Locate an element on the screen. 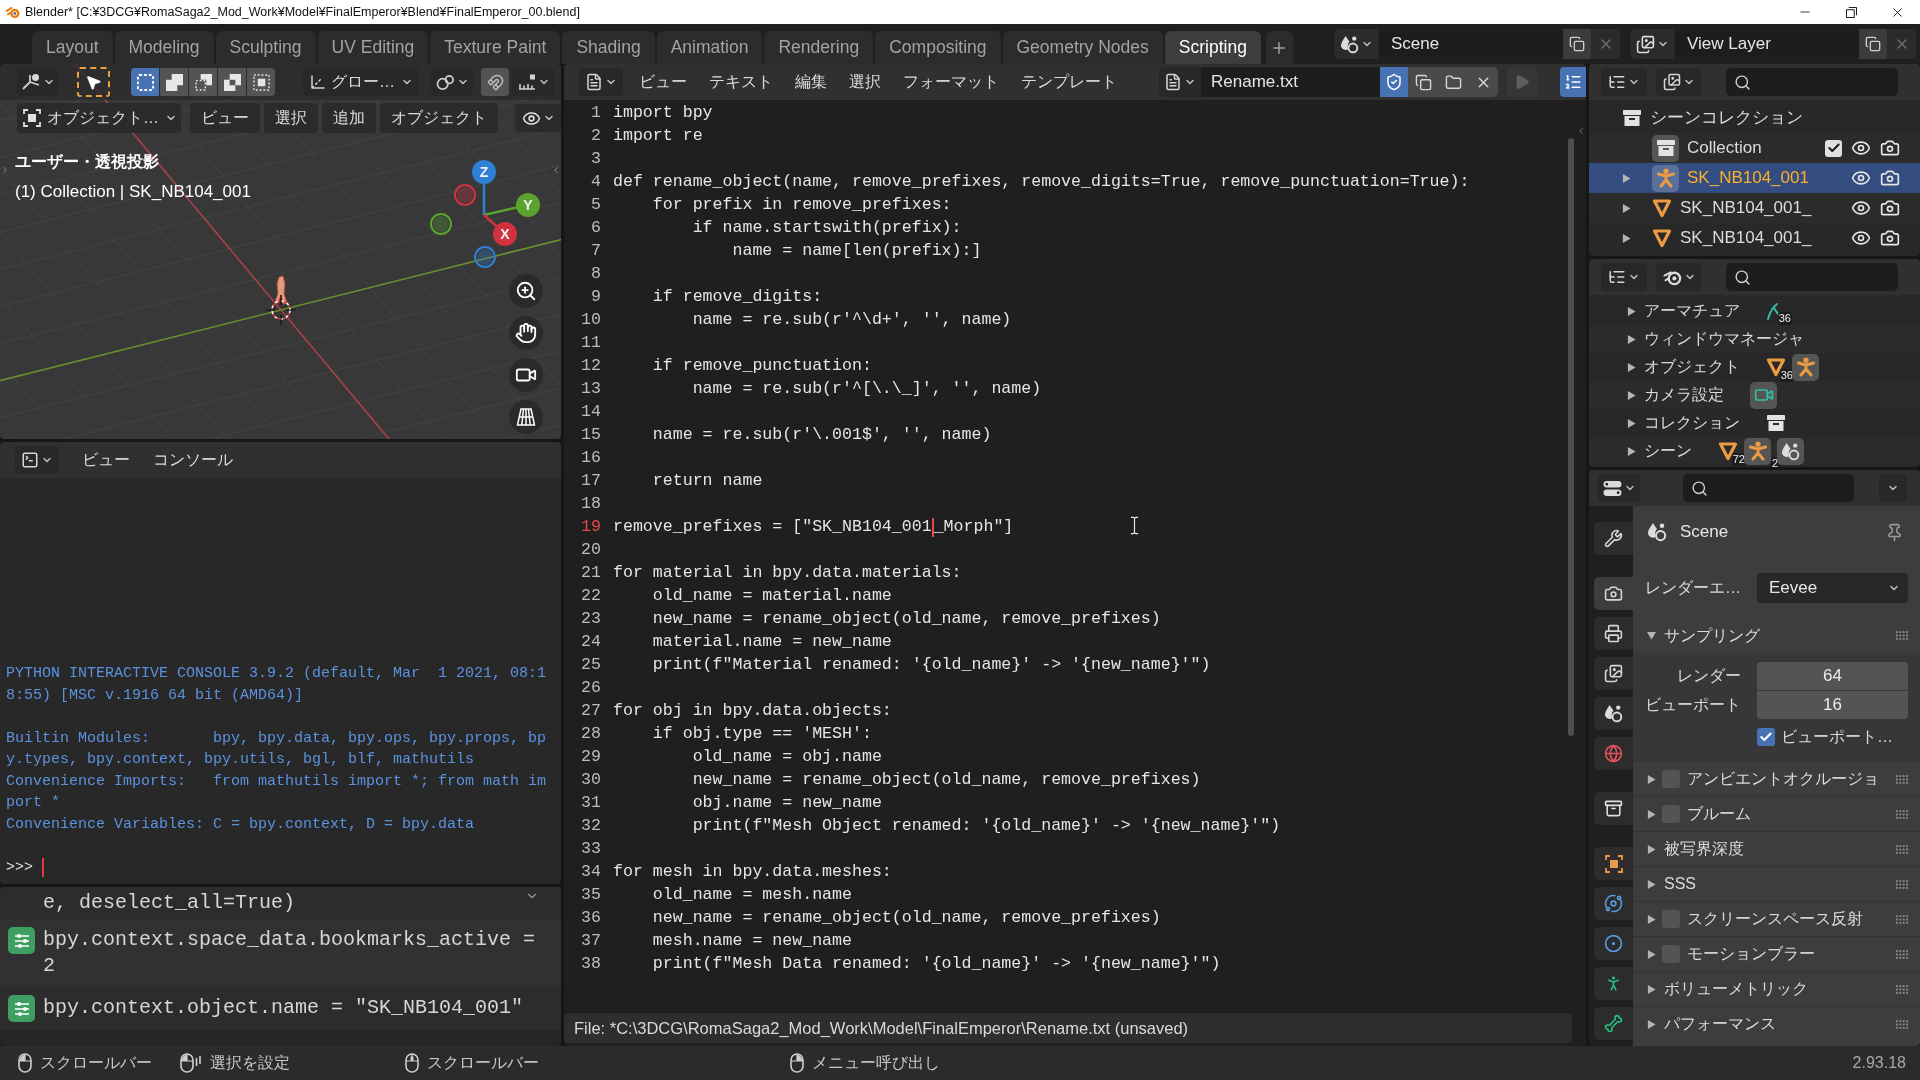 The width and height of the screenshot is (1920, 1080). filter-dropdown is located at coordinates (1679, 277).